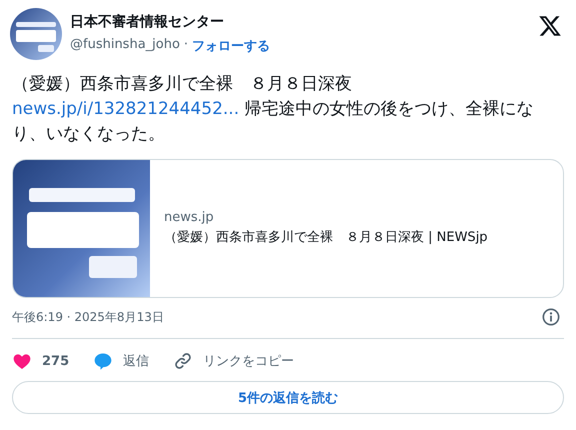  Describe the element at coordinates (326, 238) in the screenshot. I see `card-title: （愛媛）西条市喜多川で全裸 ８月８日深夜 | NEWSjp` at that location.